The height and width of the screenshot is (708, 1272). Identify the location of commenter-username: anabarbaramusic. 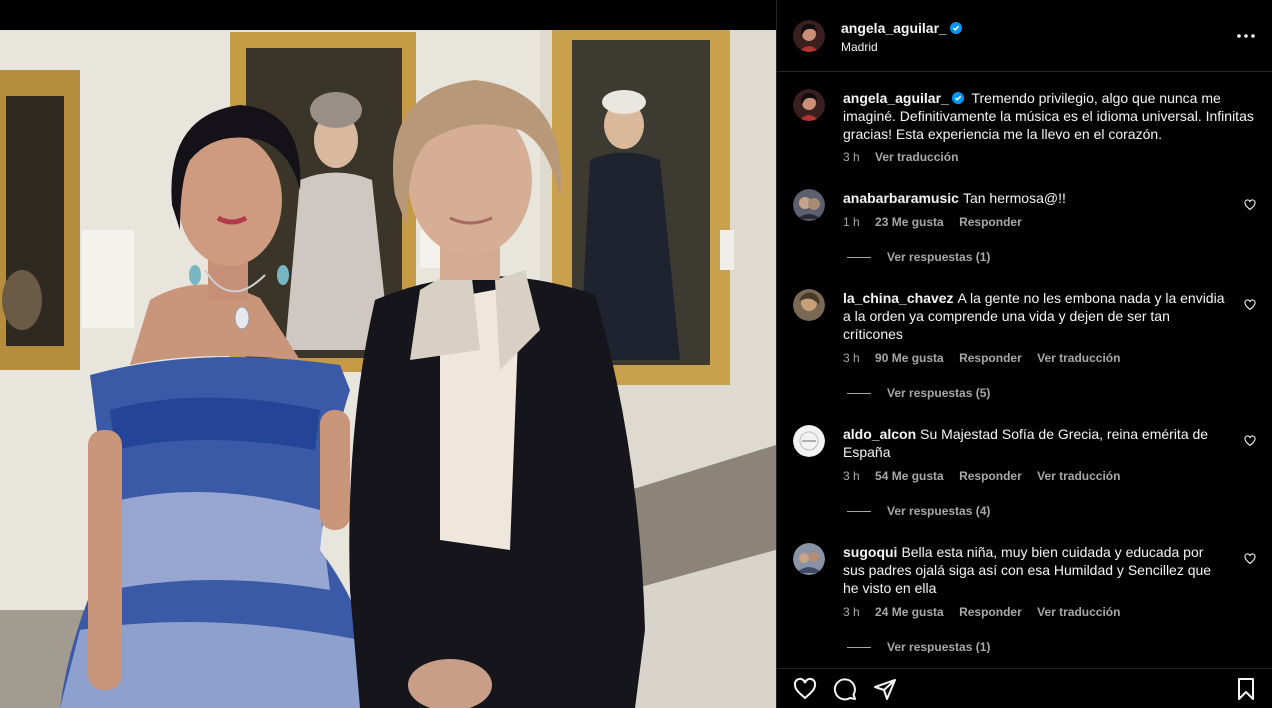
(901, 198).